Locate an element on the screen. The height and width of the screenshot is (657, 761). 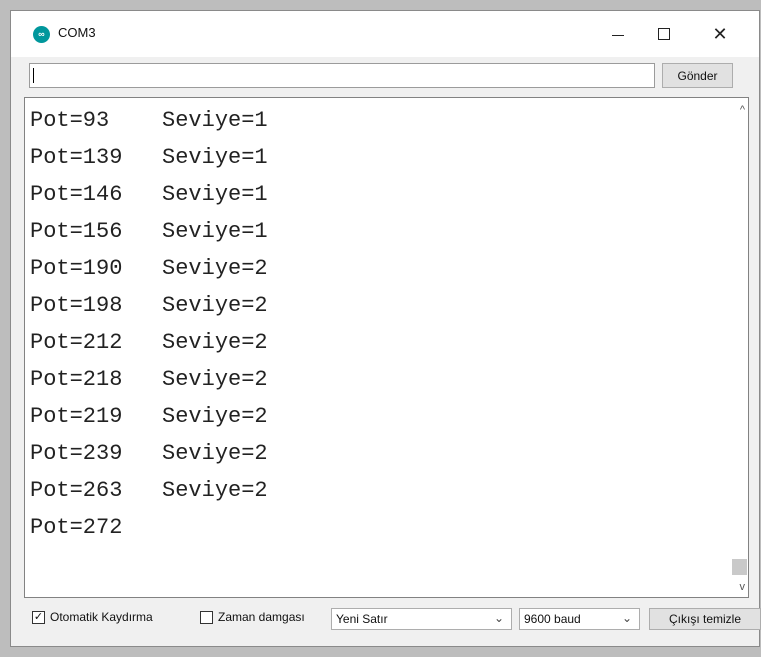
send-input is located at coordinates (342, 75).